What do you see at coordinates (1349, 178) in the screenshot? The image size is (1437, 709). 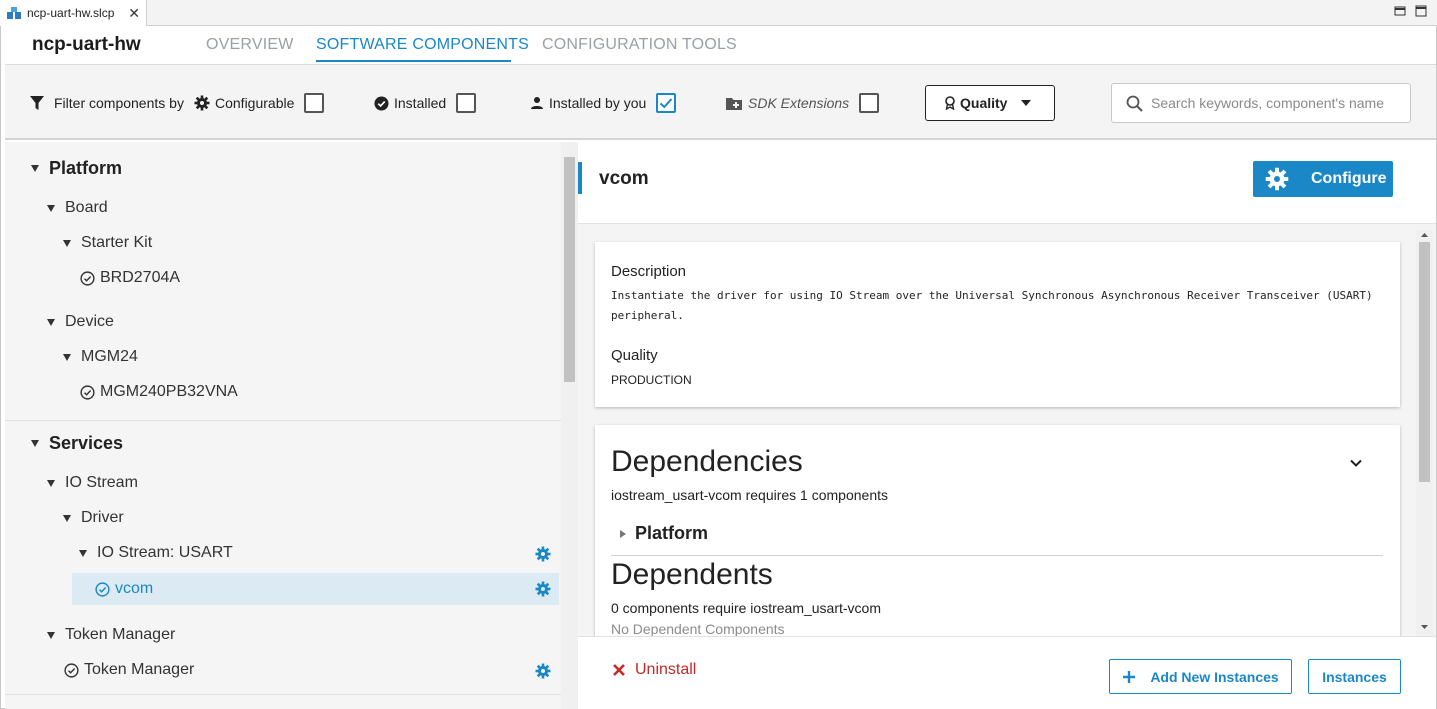 I see `configure-label: Configure` at bounding box center [1349, 178].